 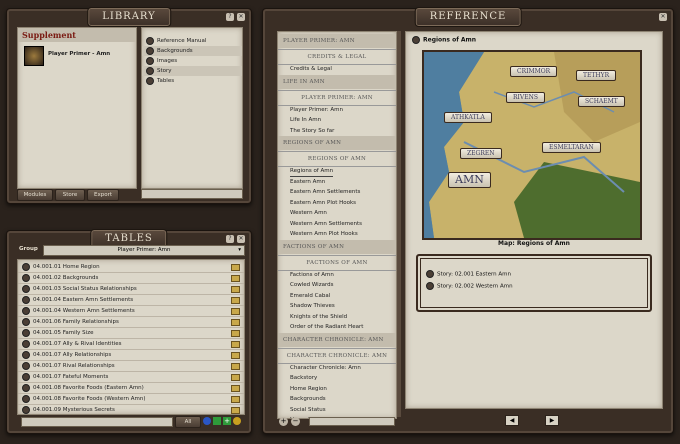 I want to click on toc-item: Shadow Thieves, so click(x=312, y=306).